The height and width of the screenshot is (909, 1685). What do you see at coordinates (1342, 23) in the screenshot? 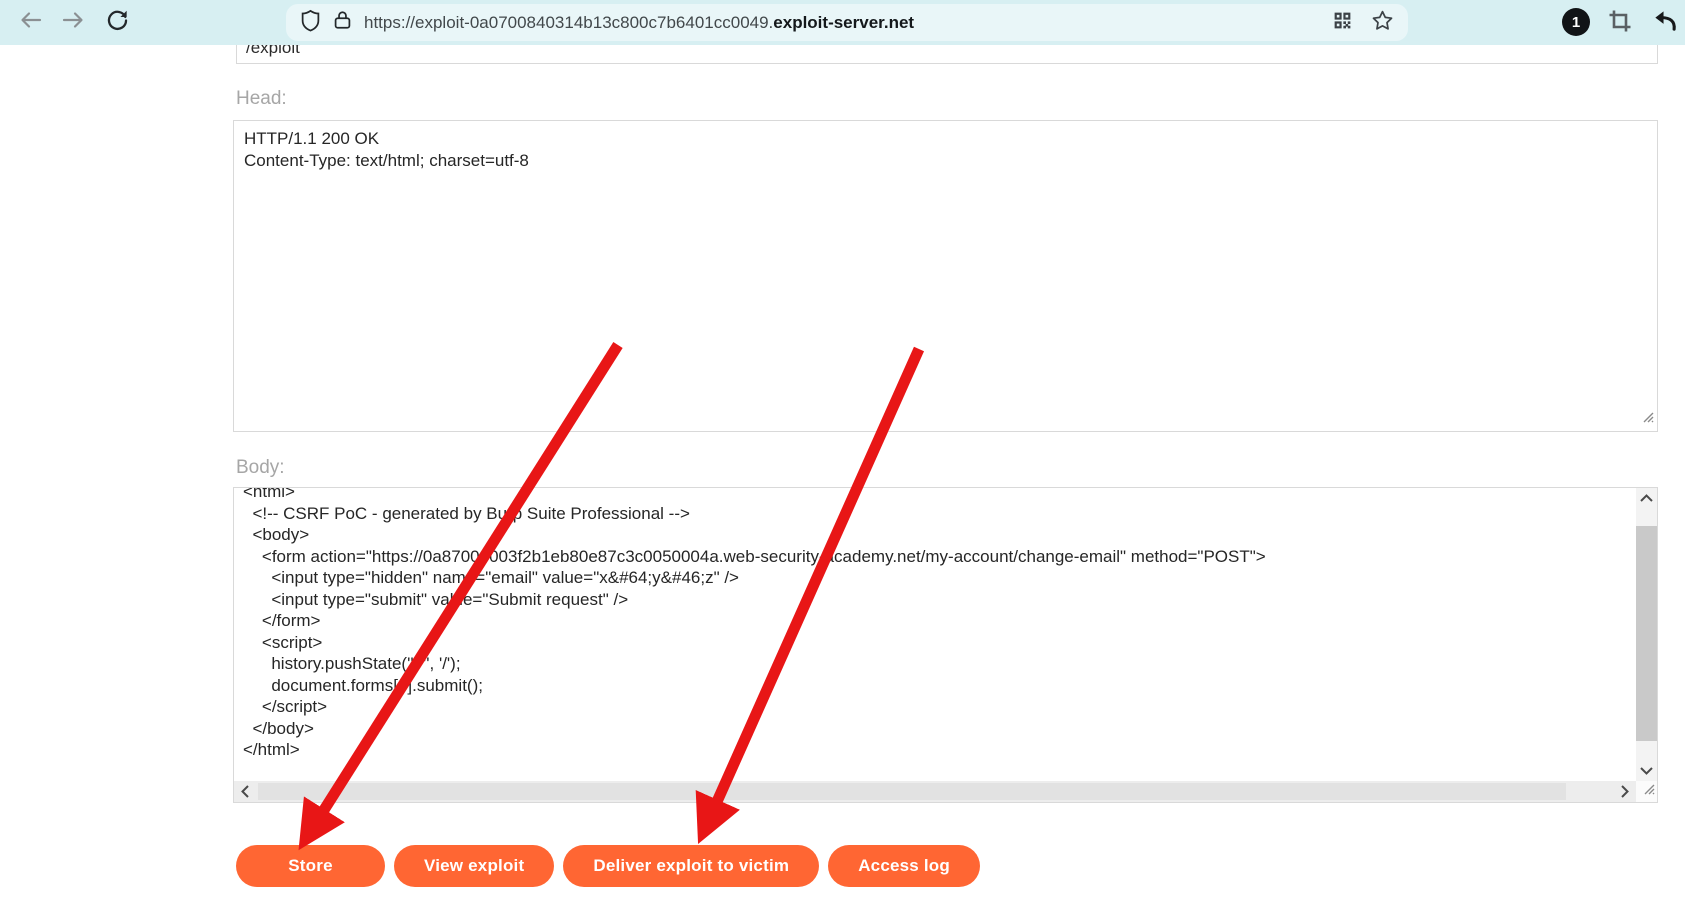
I see `qr-code-icon` at bounding box center [1342, 23].